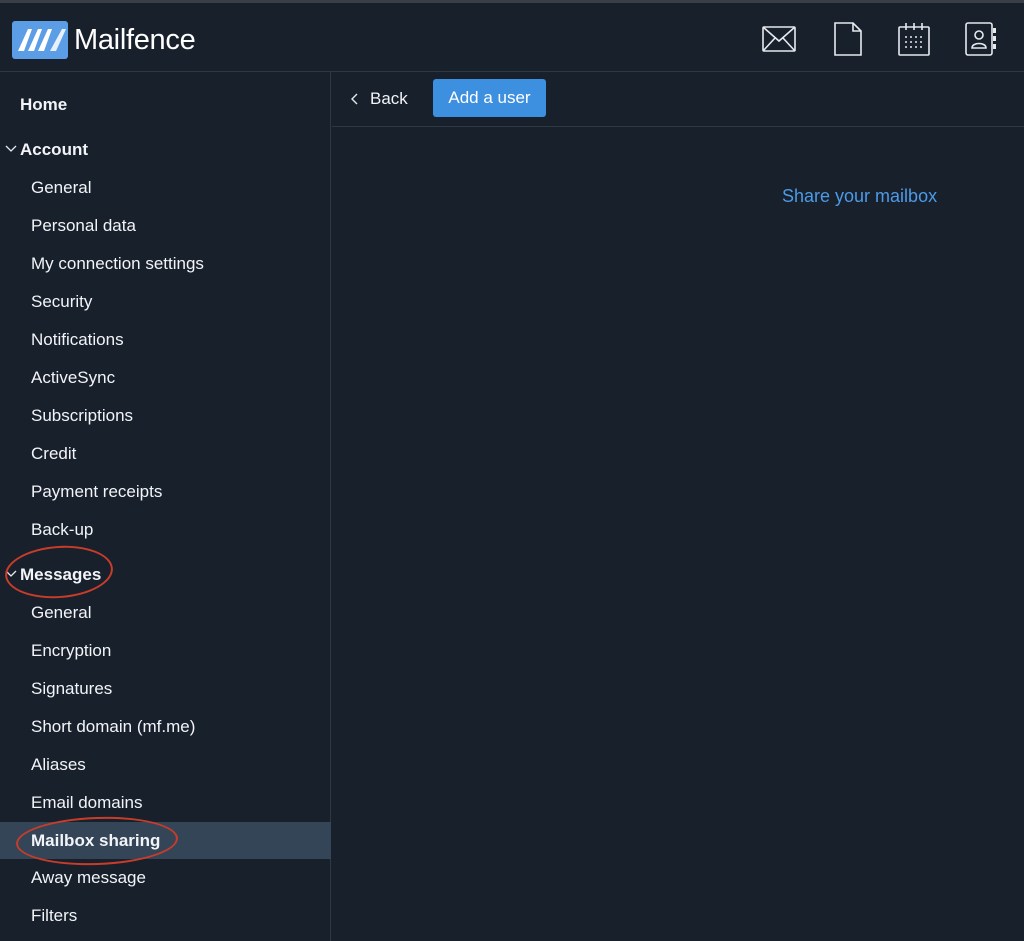  Describe the element at coordinates (165, 302) in the screenshot. I see `sidebar-item-security: Security` at that location.